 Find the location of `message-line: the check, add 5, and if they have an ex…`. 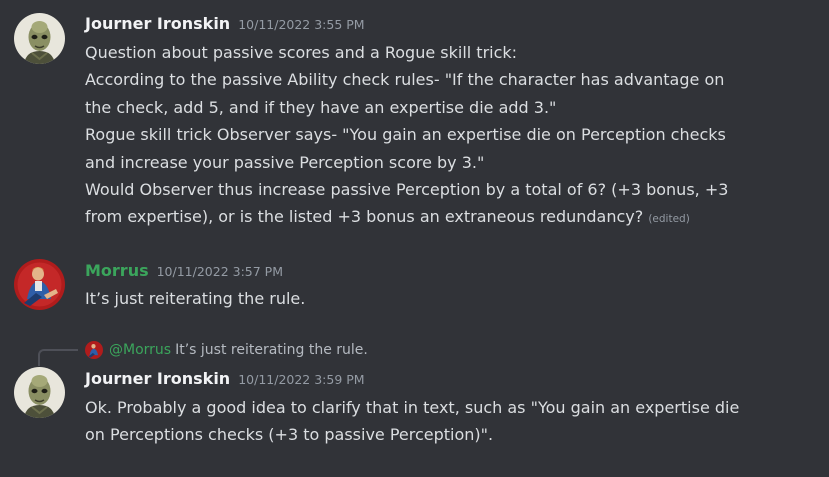

message-line: the check, add 5, and if they have an ex… is located at coordinates (321, 107).